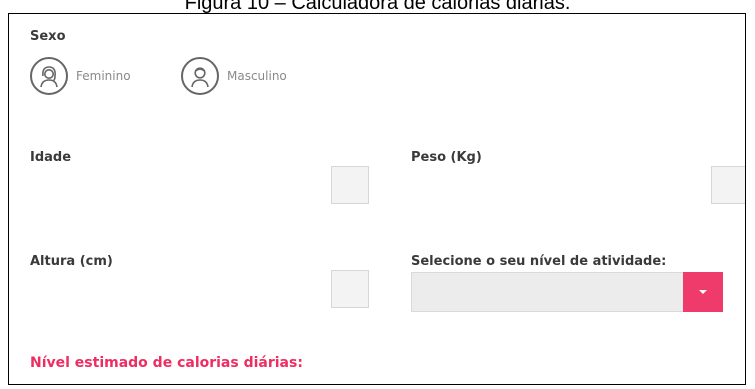  Describe the element at coordinates (48, 36) in the screenshot. I see `sexo-label: Sexo` at that location.